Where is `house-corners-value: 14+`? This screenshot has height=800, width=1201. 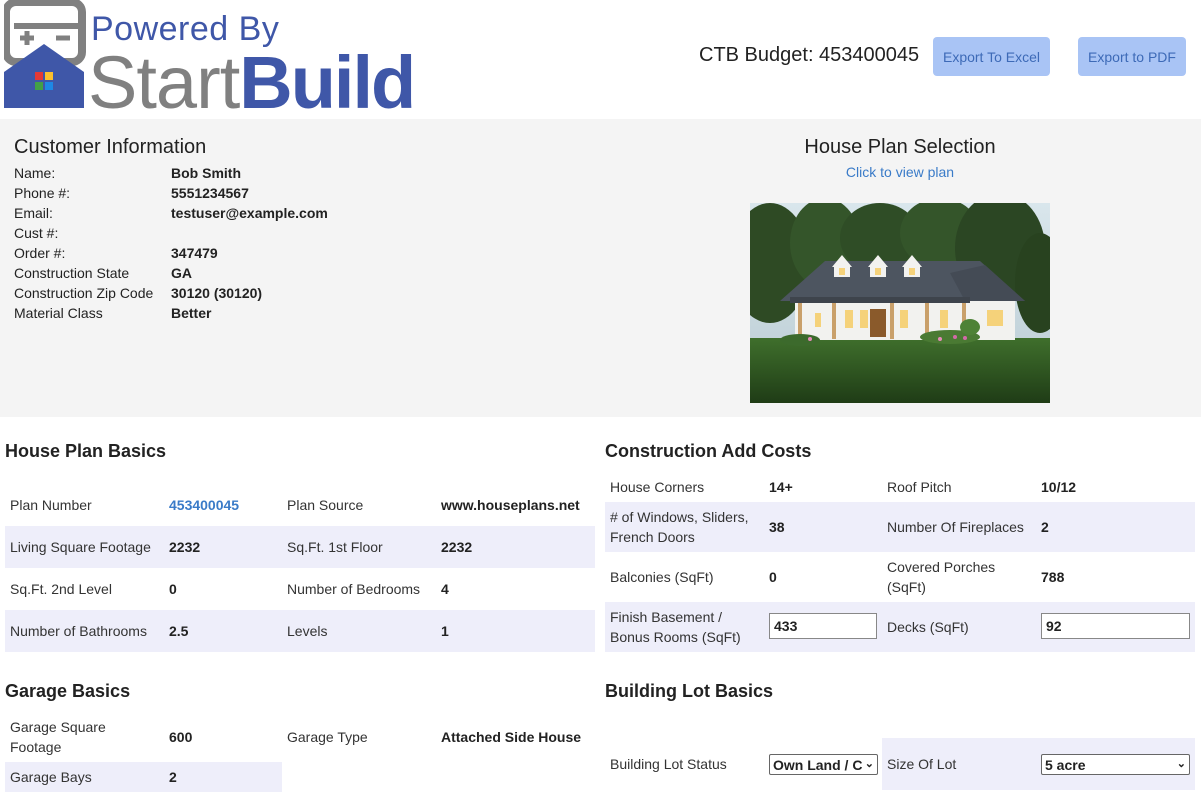 house-corners-value: 14+ is located at coordinates (781, 487).